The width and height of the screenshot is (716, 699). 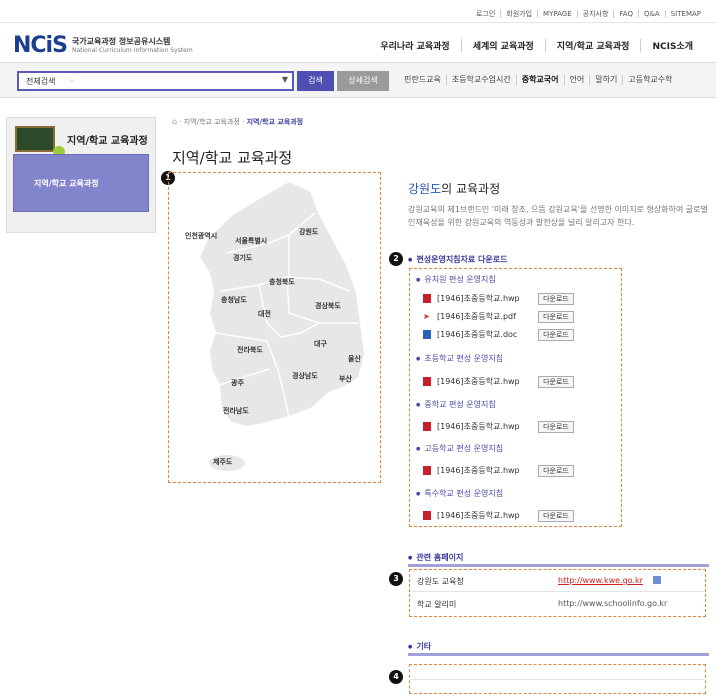 I want to click on main-nav: 우리나라 교육과정 세계의 교육과정 지역/학교 교육과정 NCIS소개, so click(x=536, y=45).